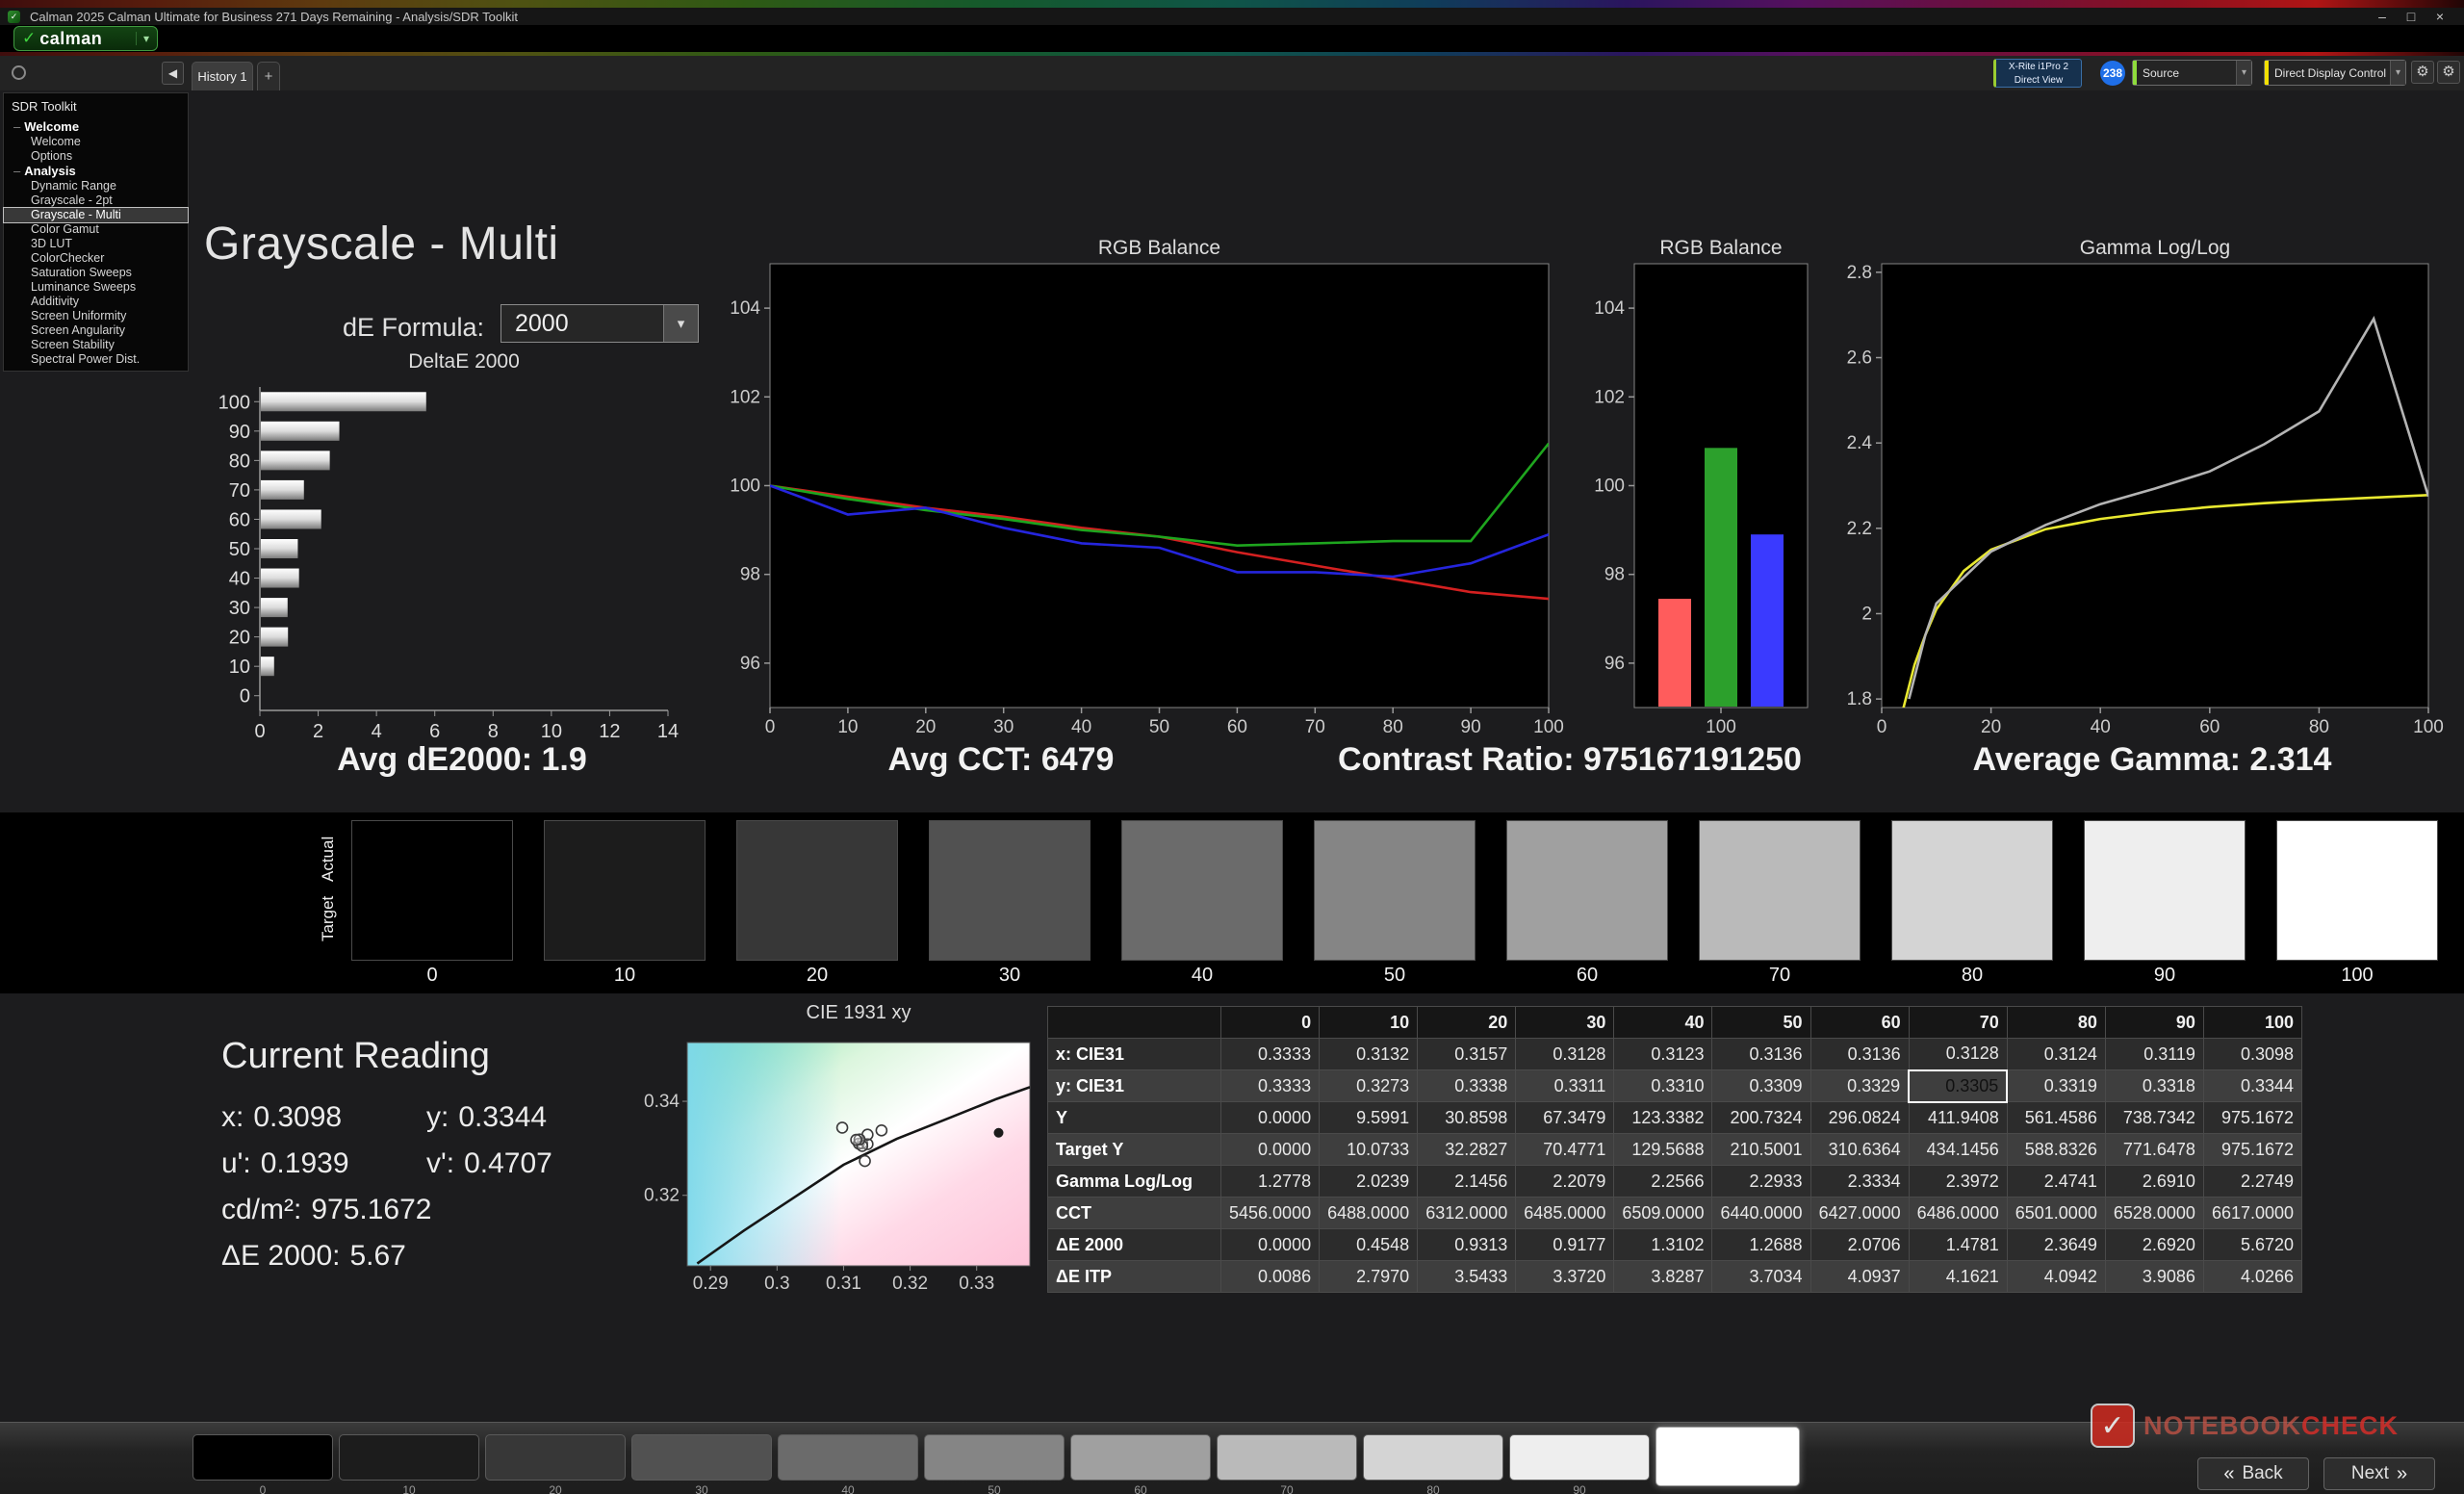 Image resolution: width=2464 pixels, height=1494 pixels. I want to click on sidebar-item-options: Options, so click(96, 156).